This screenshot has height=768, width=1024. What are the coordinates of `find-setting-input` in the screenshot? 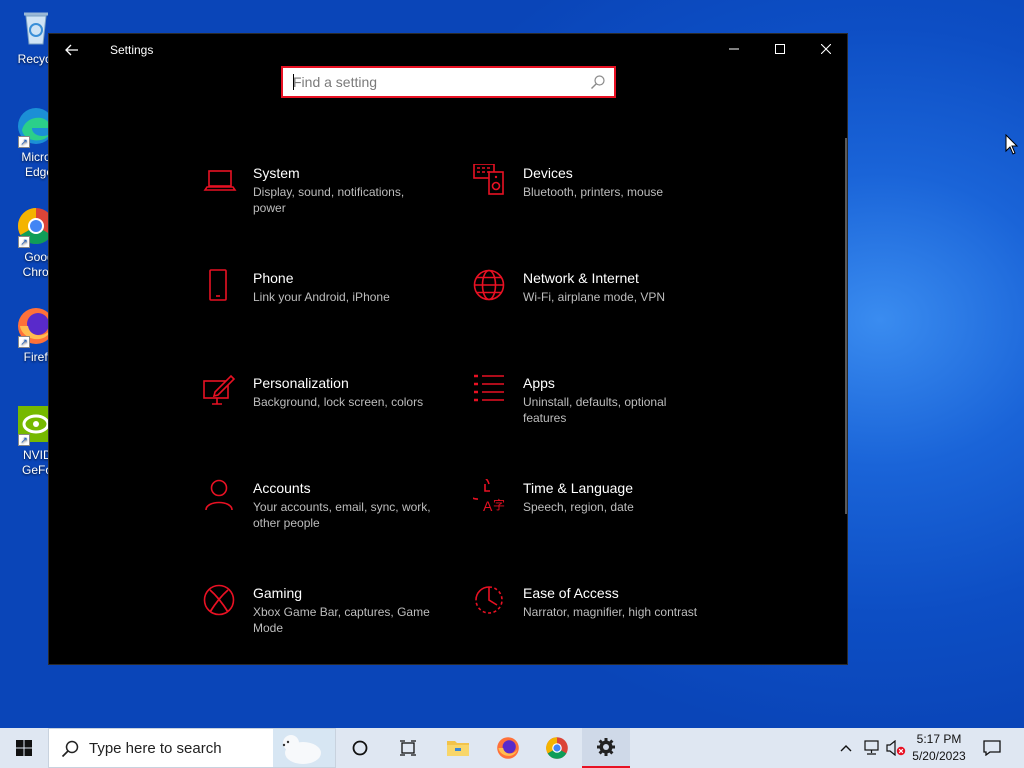 It's located at (428, 82).